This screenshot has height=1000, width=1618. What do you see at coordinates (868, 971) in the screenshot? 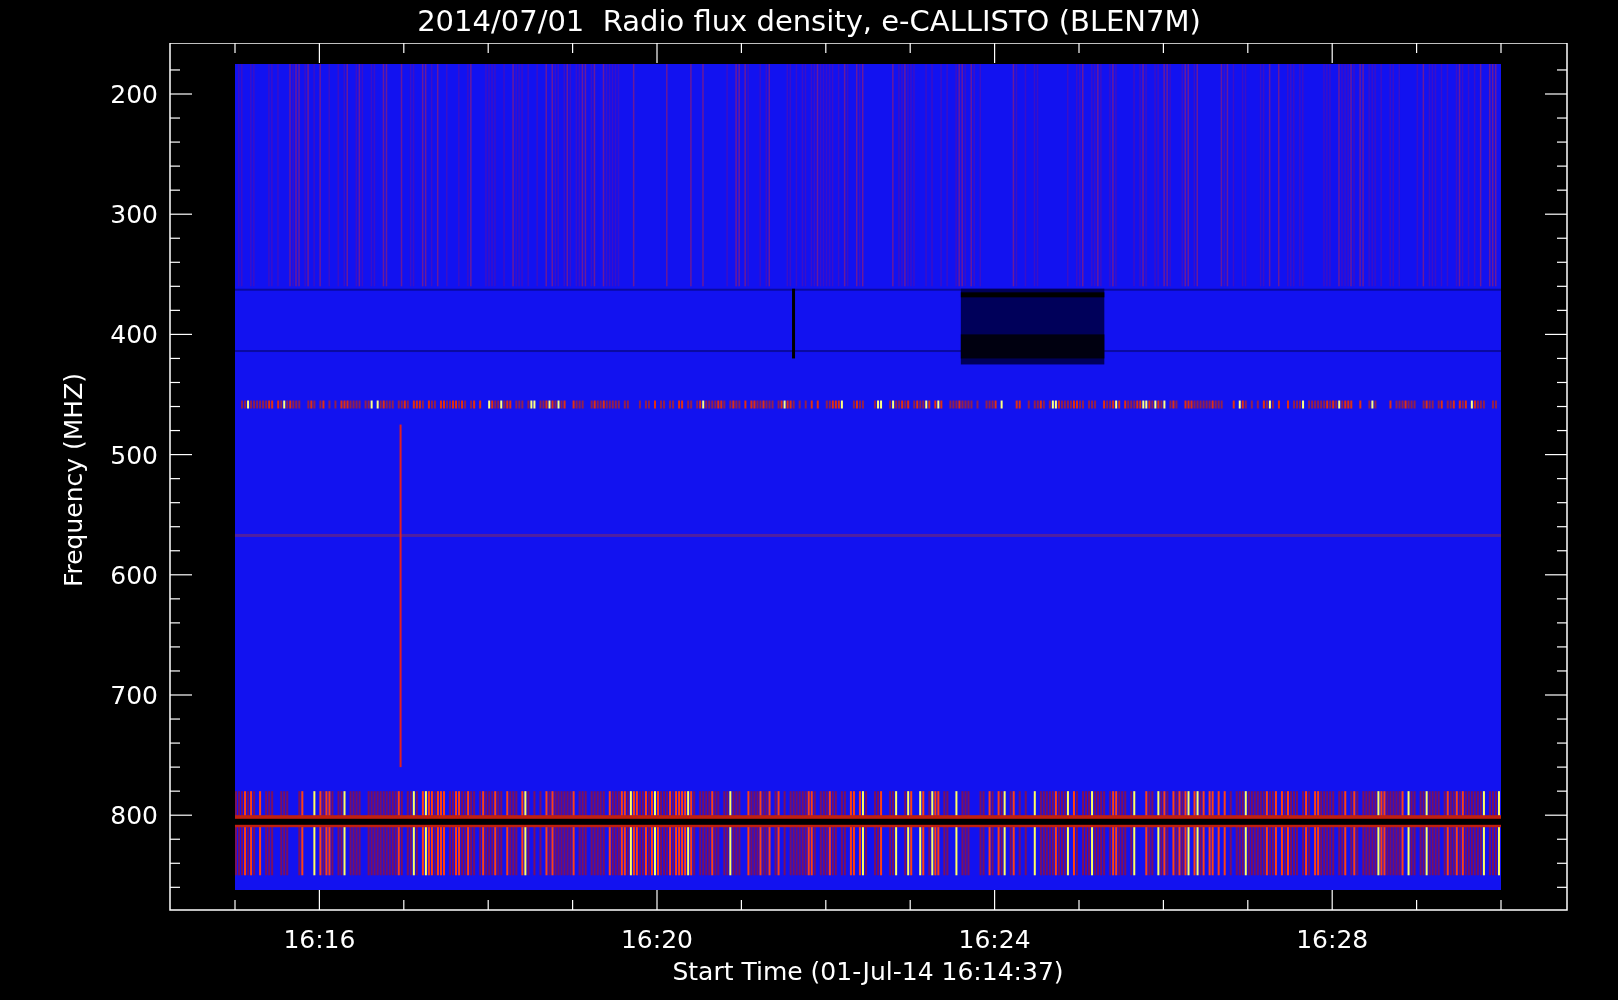
I see `x-axis-label: Start Time (01-Jul-14 16:14:37)` at bounding box center [868, 971].